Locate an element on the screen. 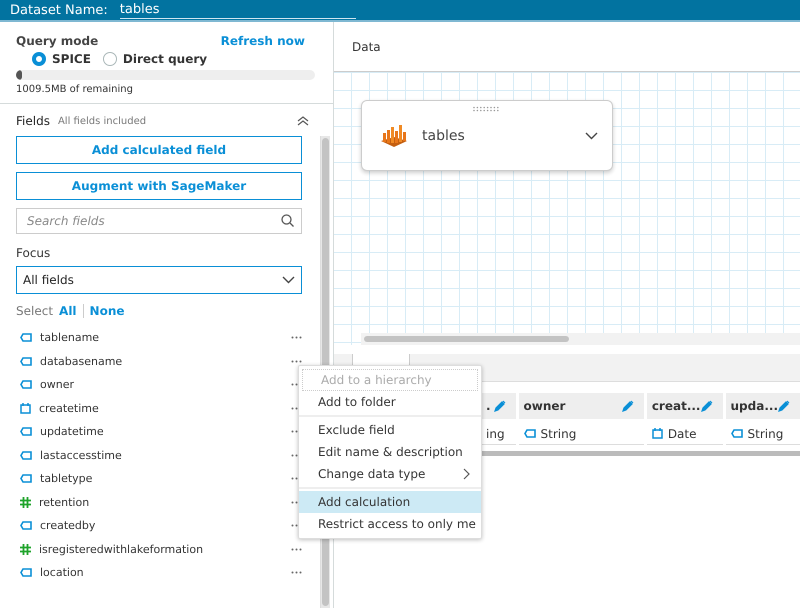  focus-label: Focus is located at coordinates (34, 253).